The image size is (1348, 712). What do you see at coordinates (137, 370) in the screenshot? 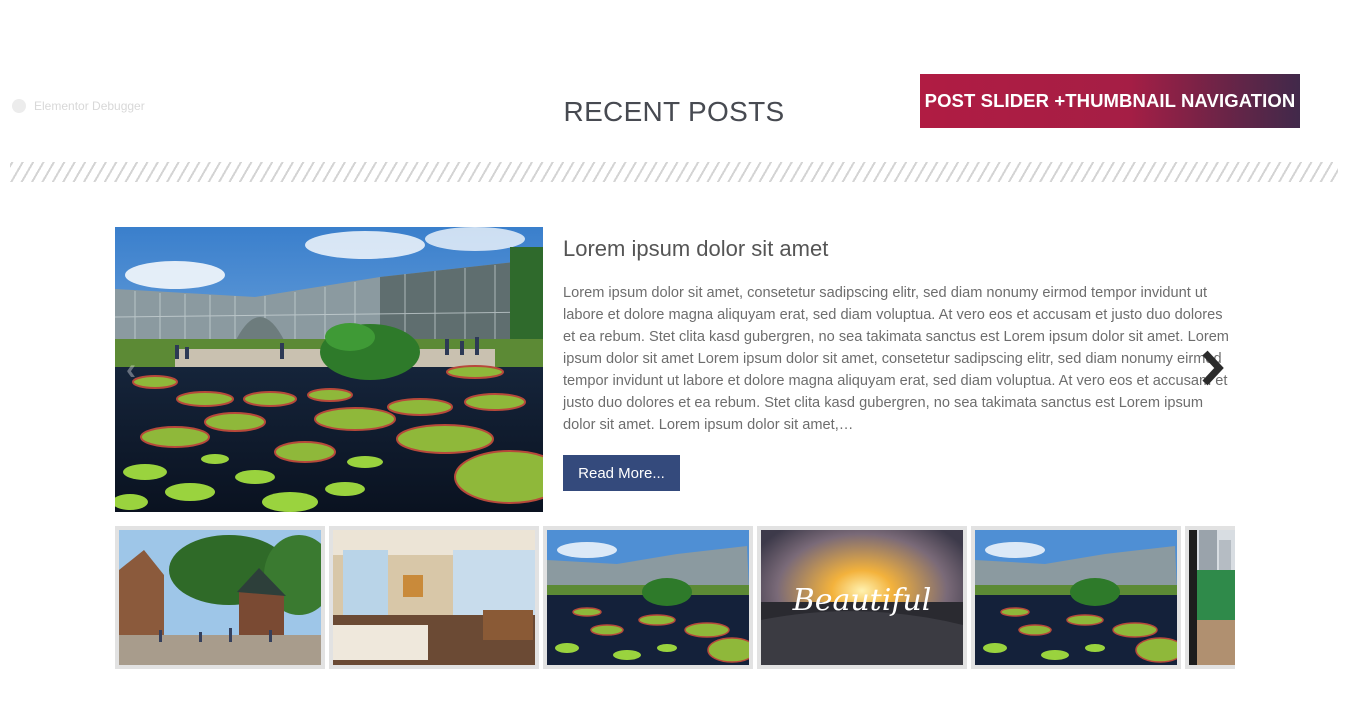
I see `slider-prev-button: ‹` at bounding box center [137, 370].